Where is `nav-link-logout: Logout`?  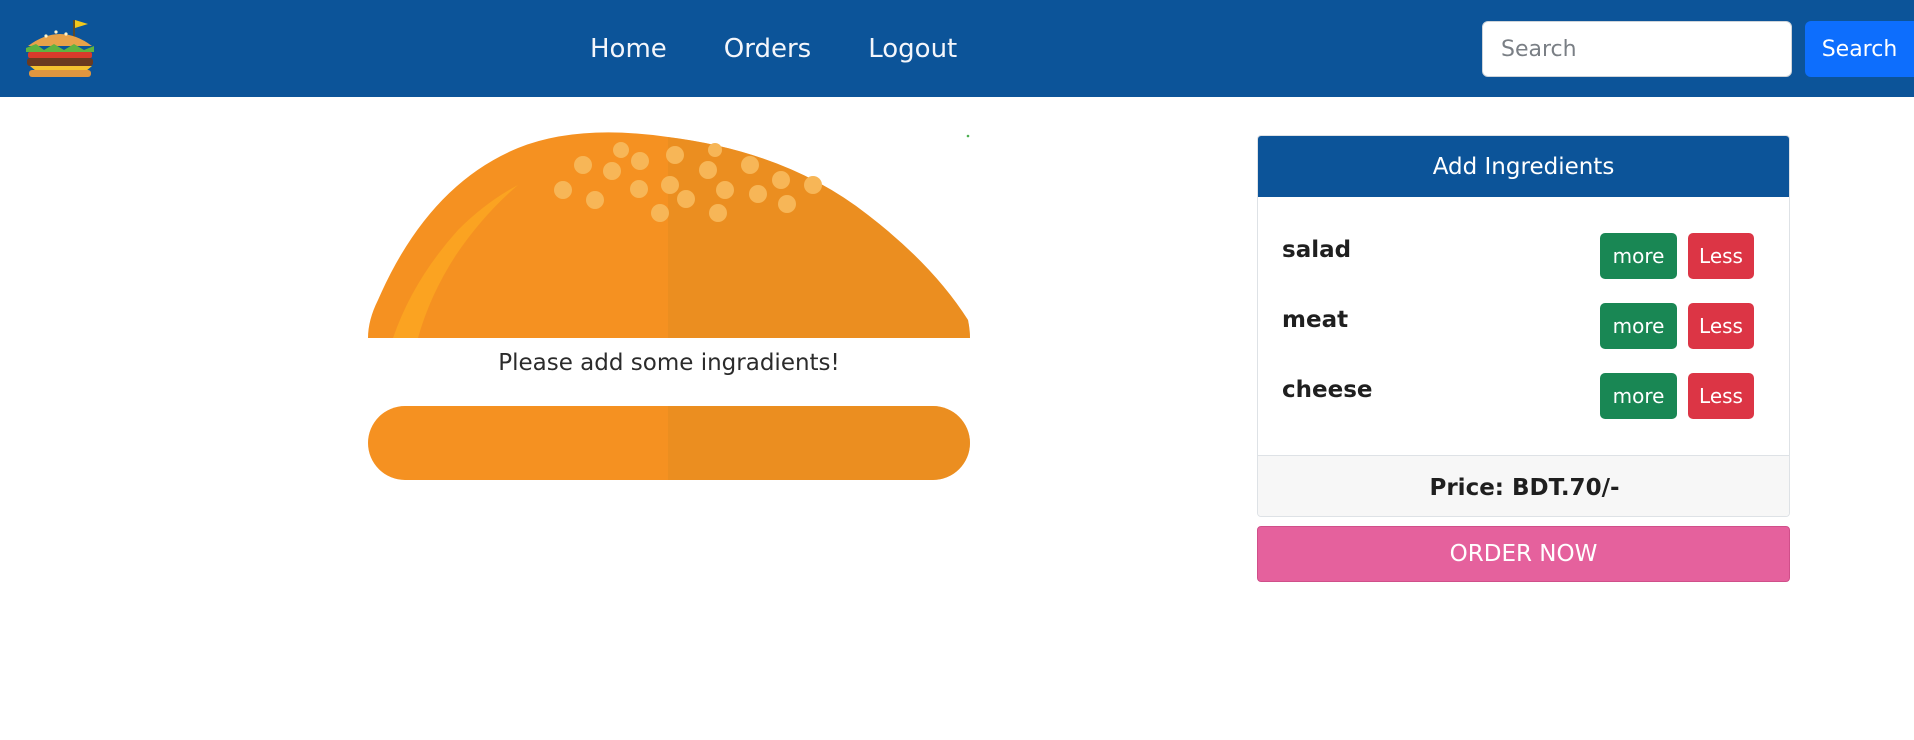 nav-link-logout: Logout is located at coordinates (912, 49).